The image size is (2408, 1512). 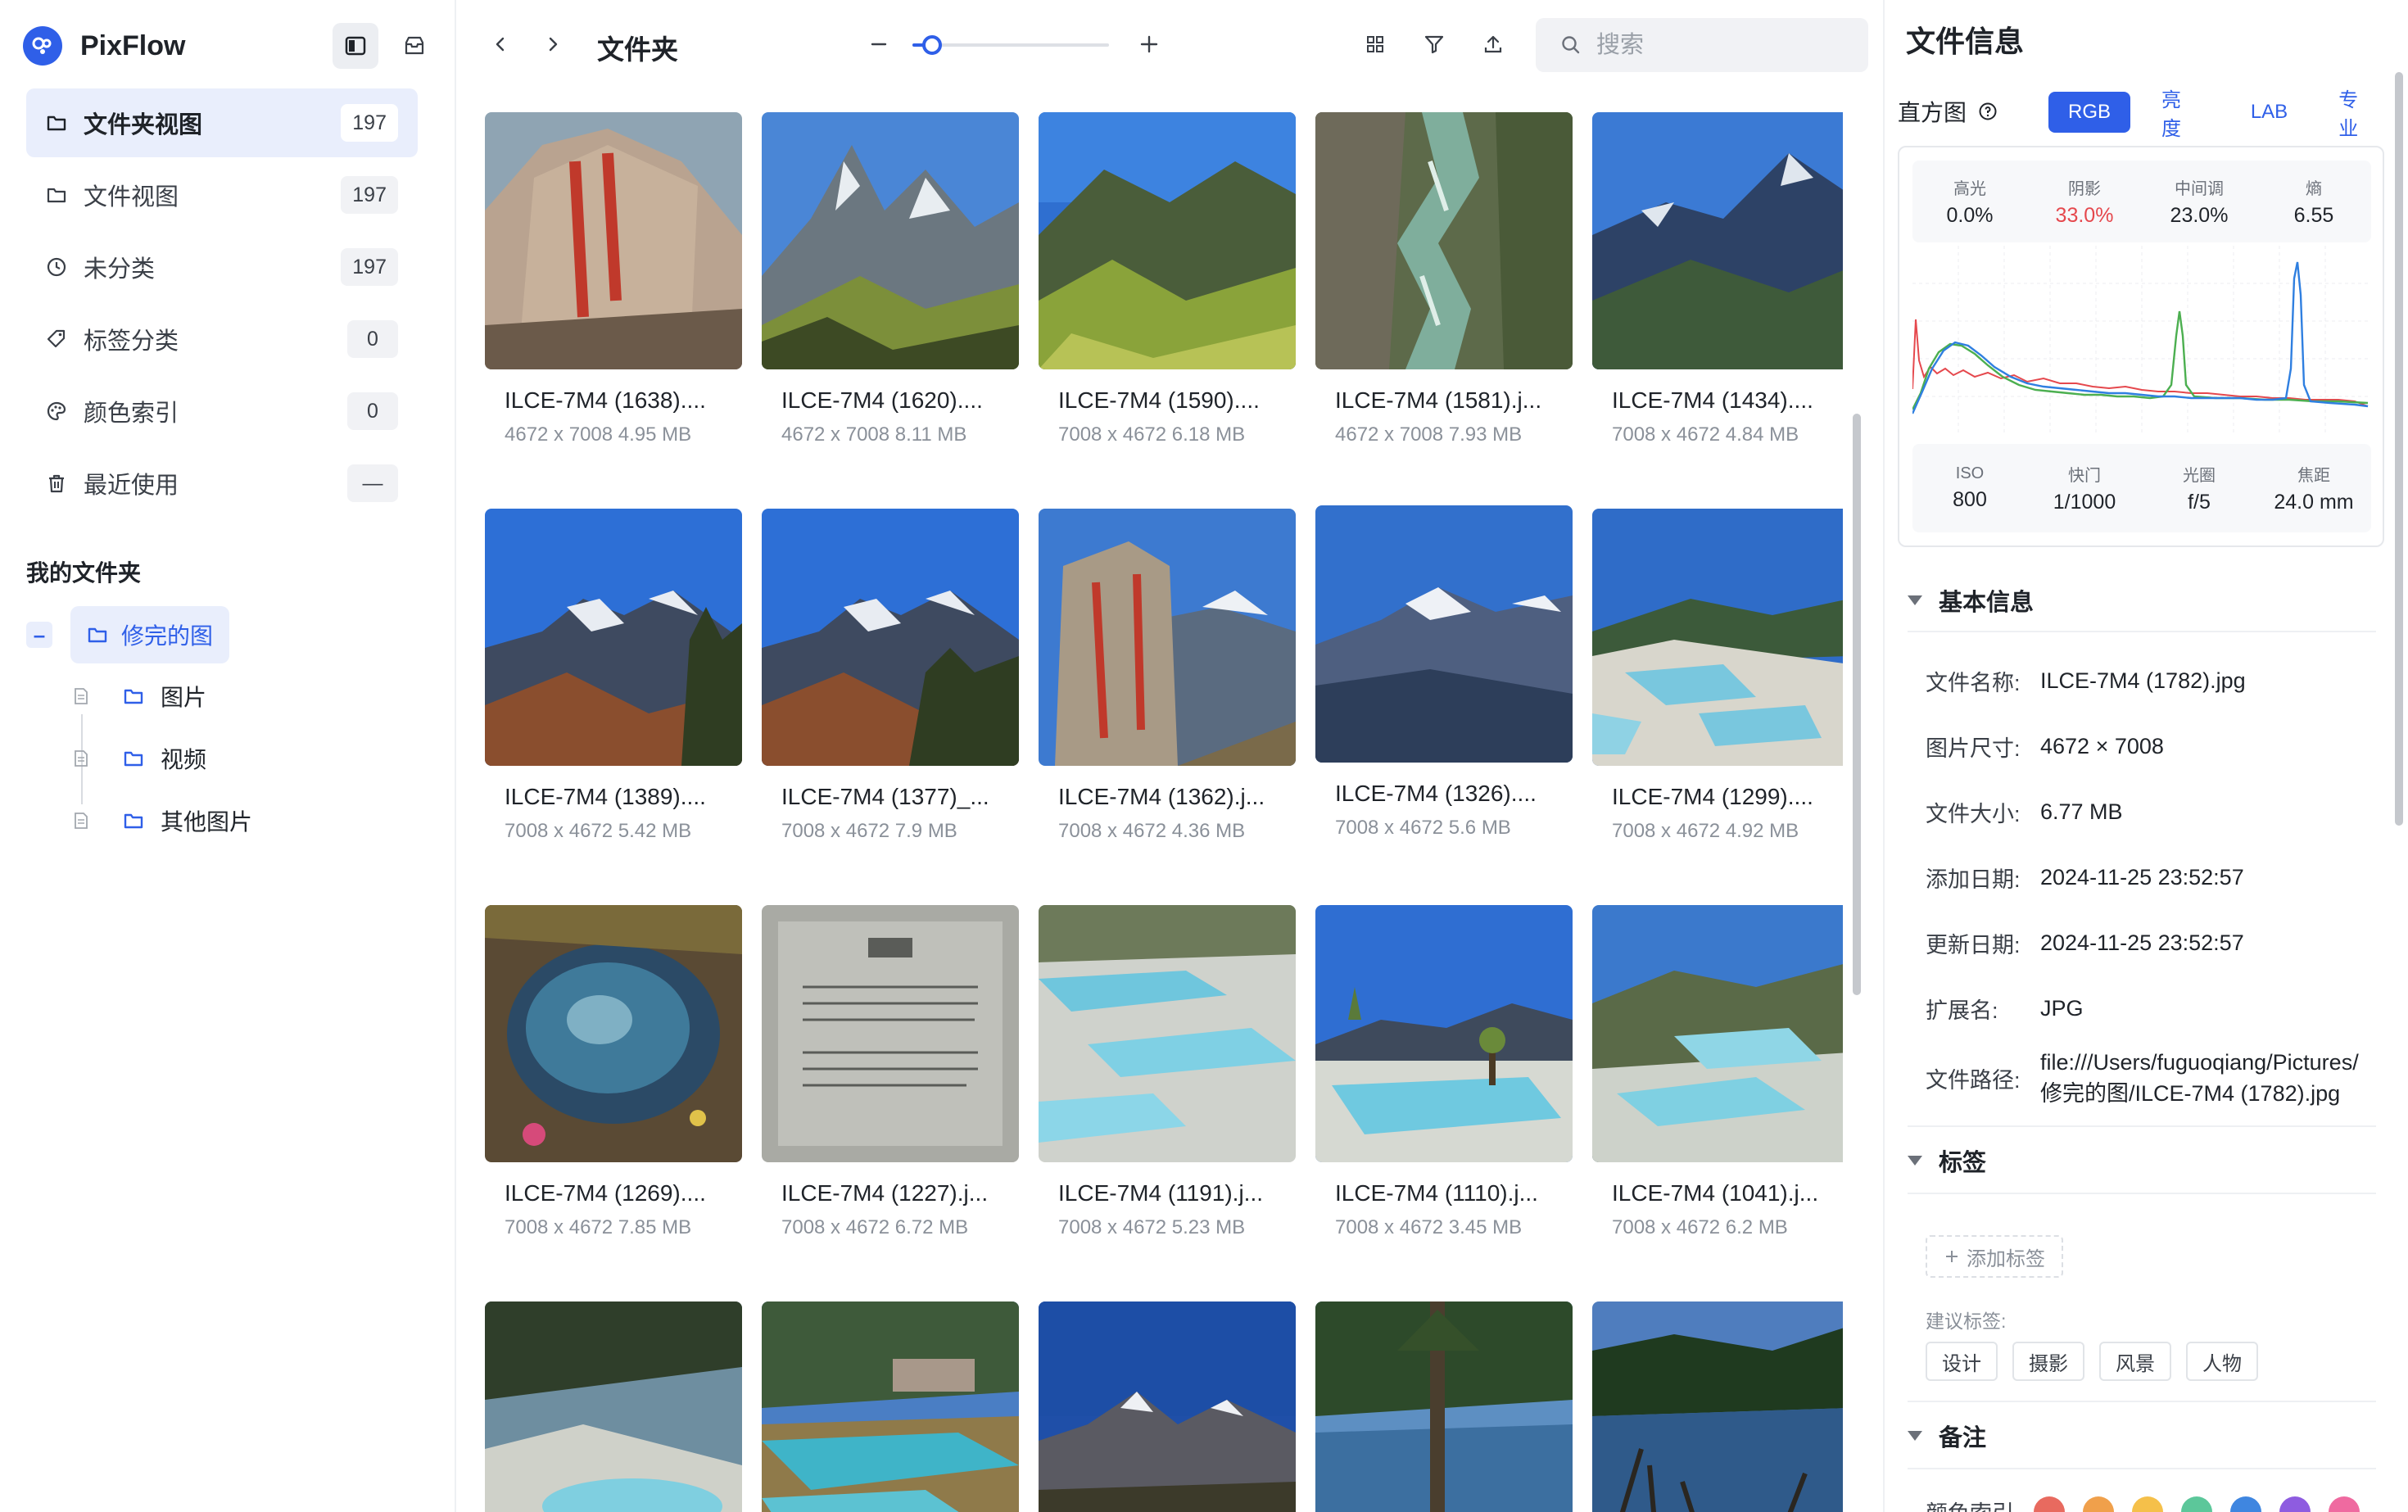 I want to click on image-card: ILCE-7M4 (1581).j... 4672 x 7008 7.93 MB, so click(x=1444, y=279).